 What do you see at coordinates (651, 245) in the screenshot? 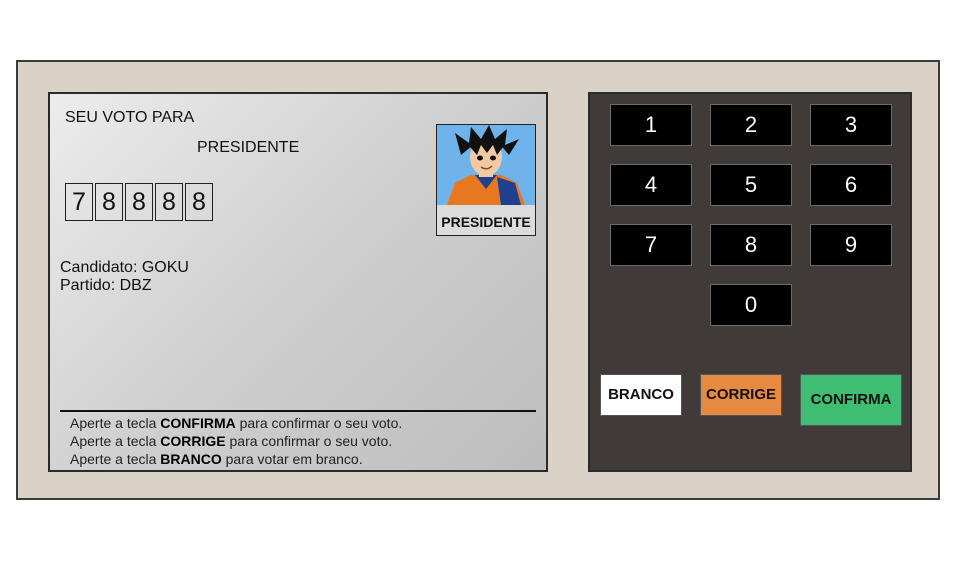
I see `key-7: 7` at bounding box center [651, 245].